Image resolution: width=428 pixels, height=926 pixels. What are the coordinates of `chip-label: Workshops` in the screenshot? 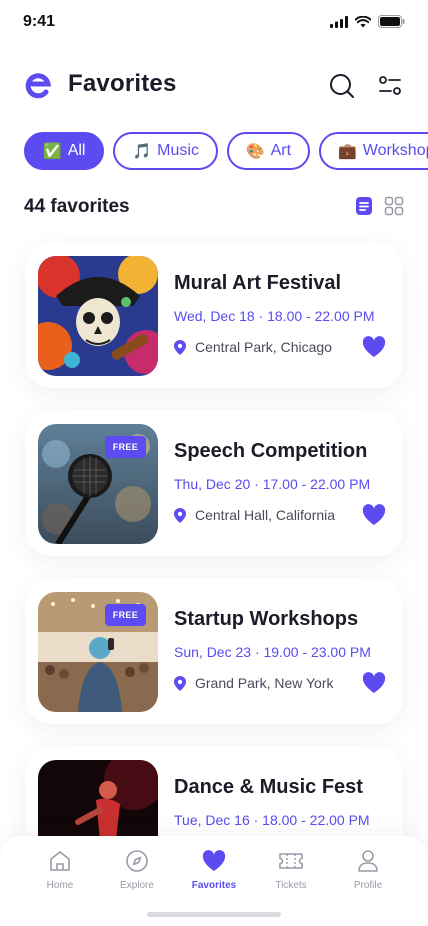 It's located at (395, 150).